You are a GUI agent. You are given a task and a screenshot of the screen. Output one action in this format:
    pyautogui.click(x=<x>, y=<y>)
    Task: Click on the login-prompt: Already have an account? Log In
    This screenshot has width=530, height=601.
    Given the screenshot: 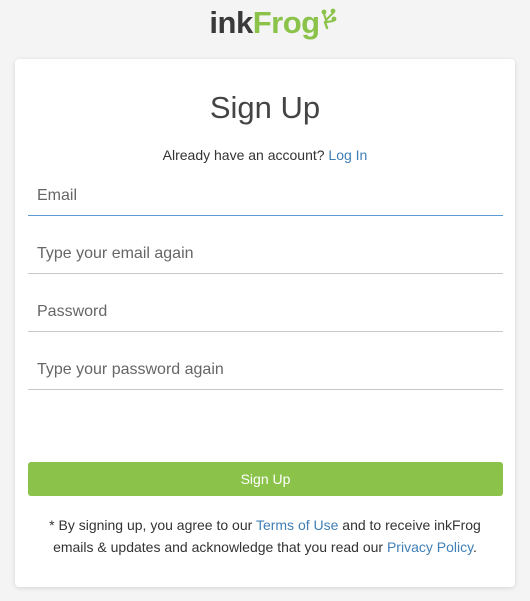 What is the action you would take?
    pyautogui.click(x=265, y=155)
    